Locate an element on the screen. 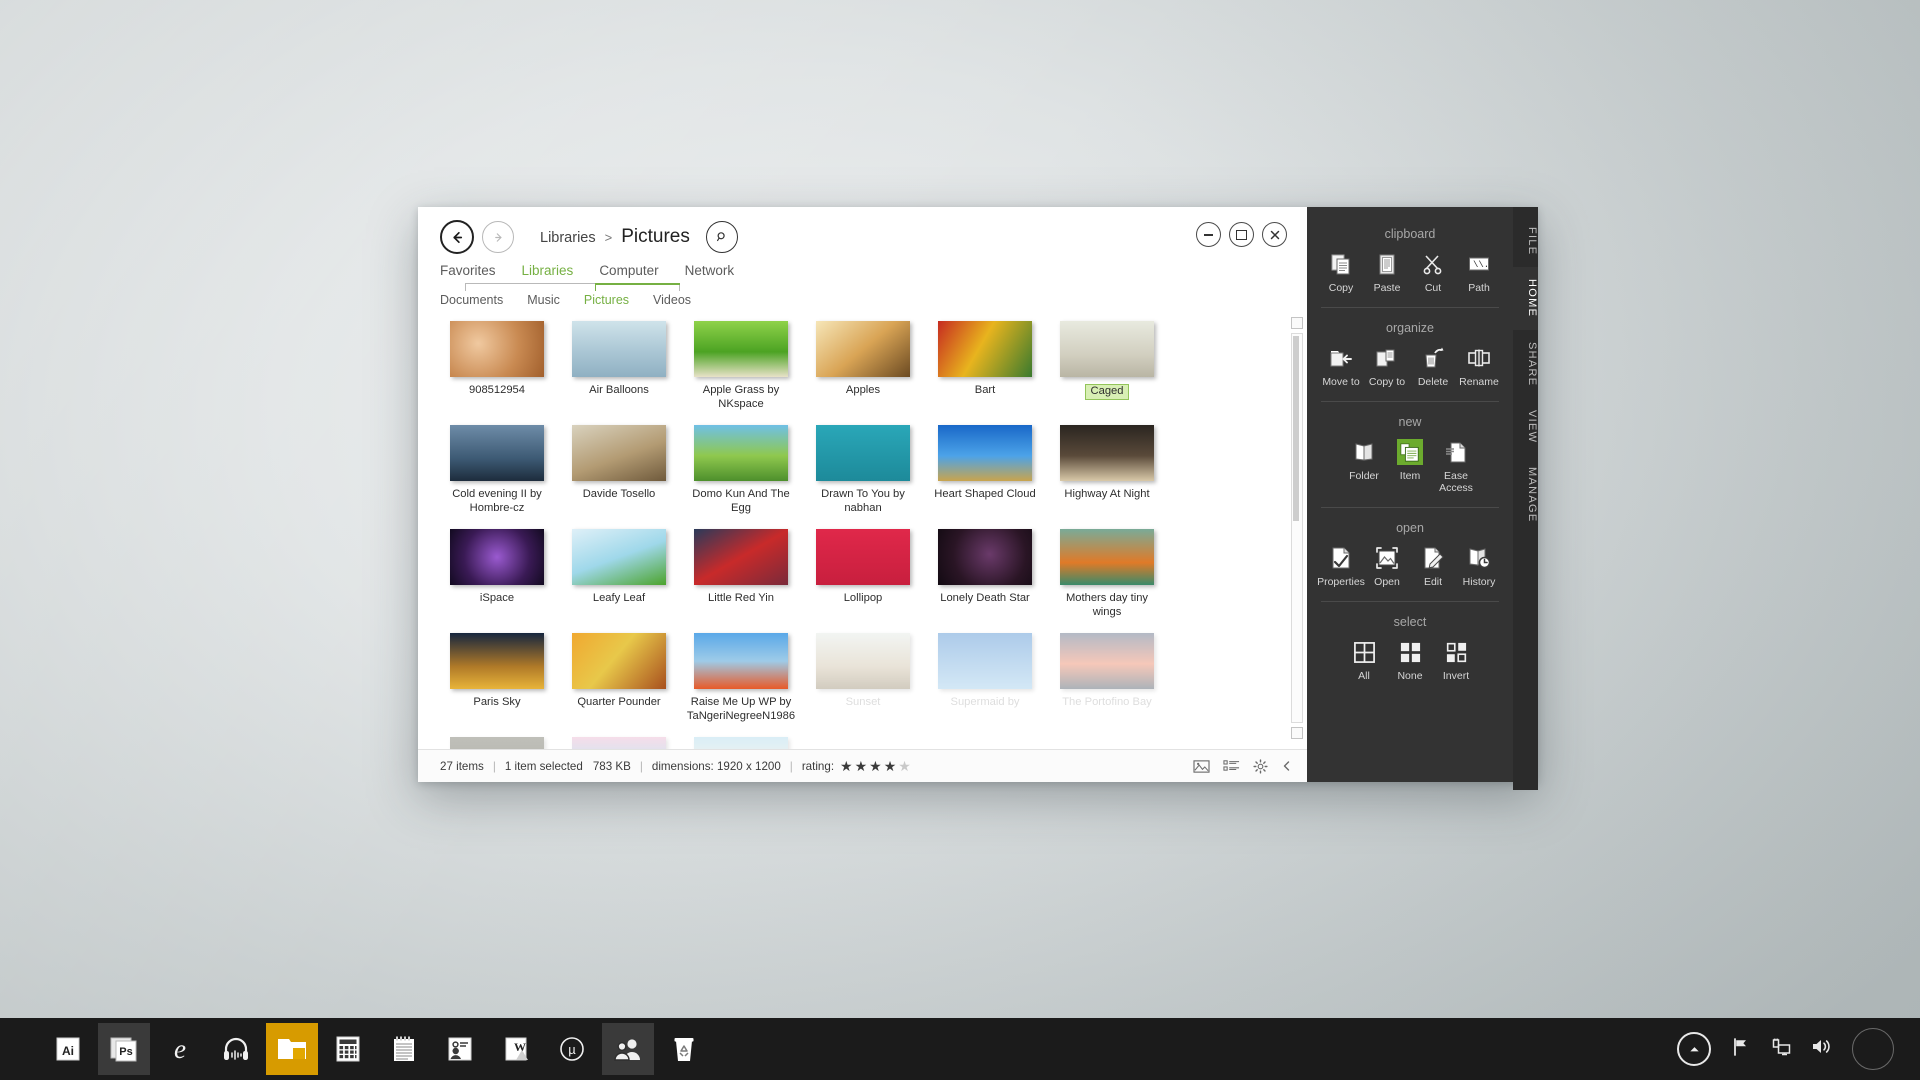  file-tile: Highway At Night is located at coordinates (1107, 470).